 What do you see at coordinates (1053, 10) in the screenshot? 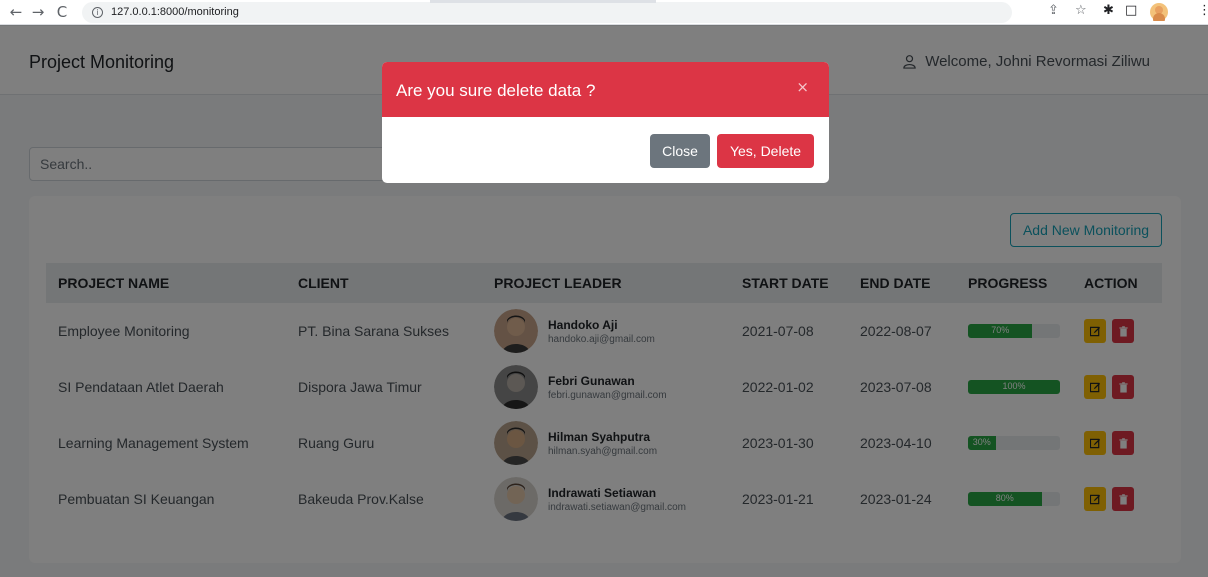
I see `share-icon: ⇪` at bounding box center [1053, 10].